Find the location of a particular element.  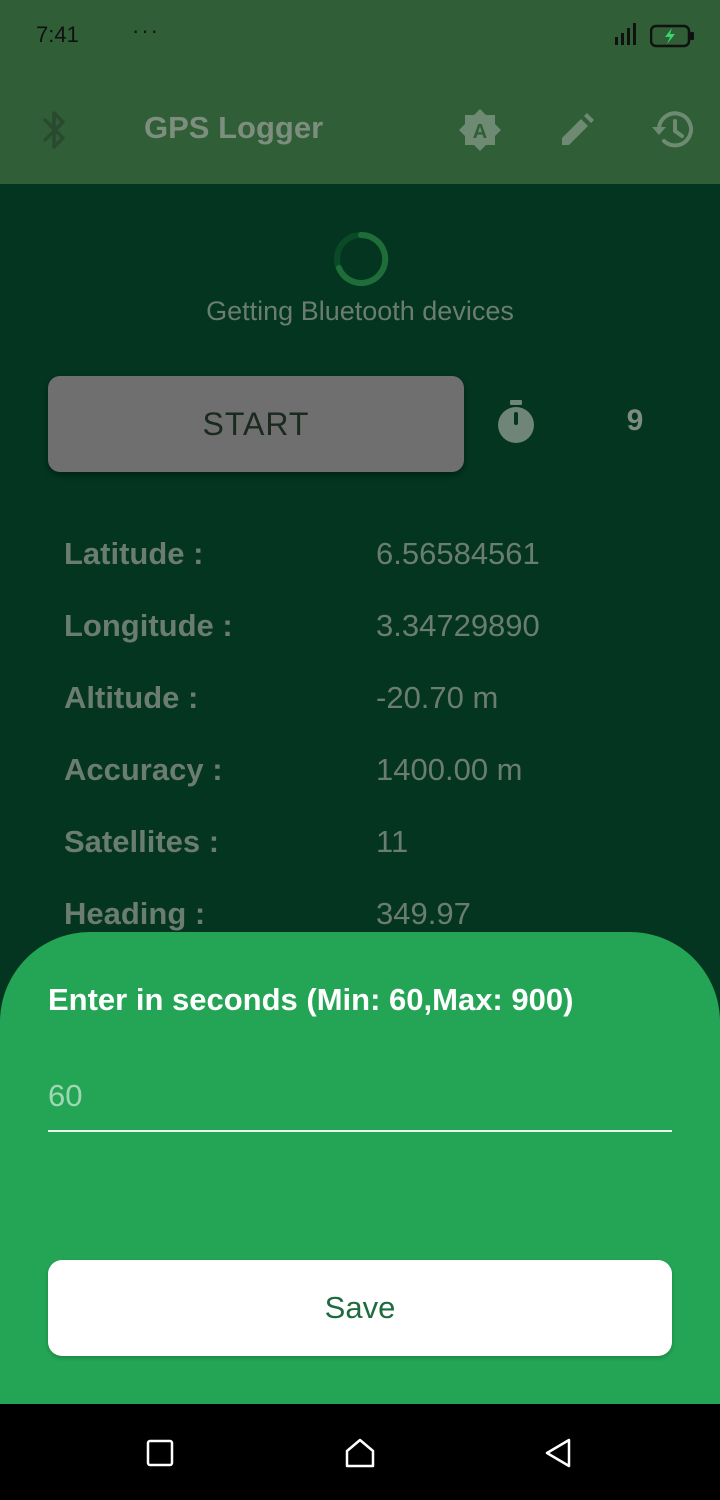

heading-label: Heading : is located at coordinates (135, 913).